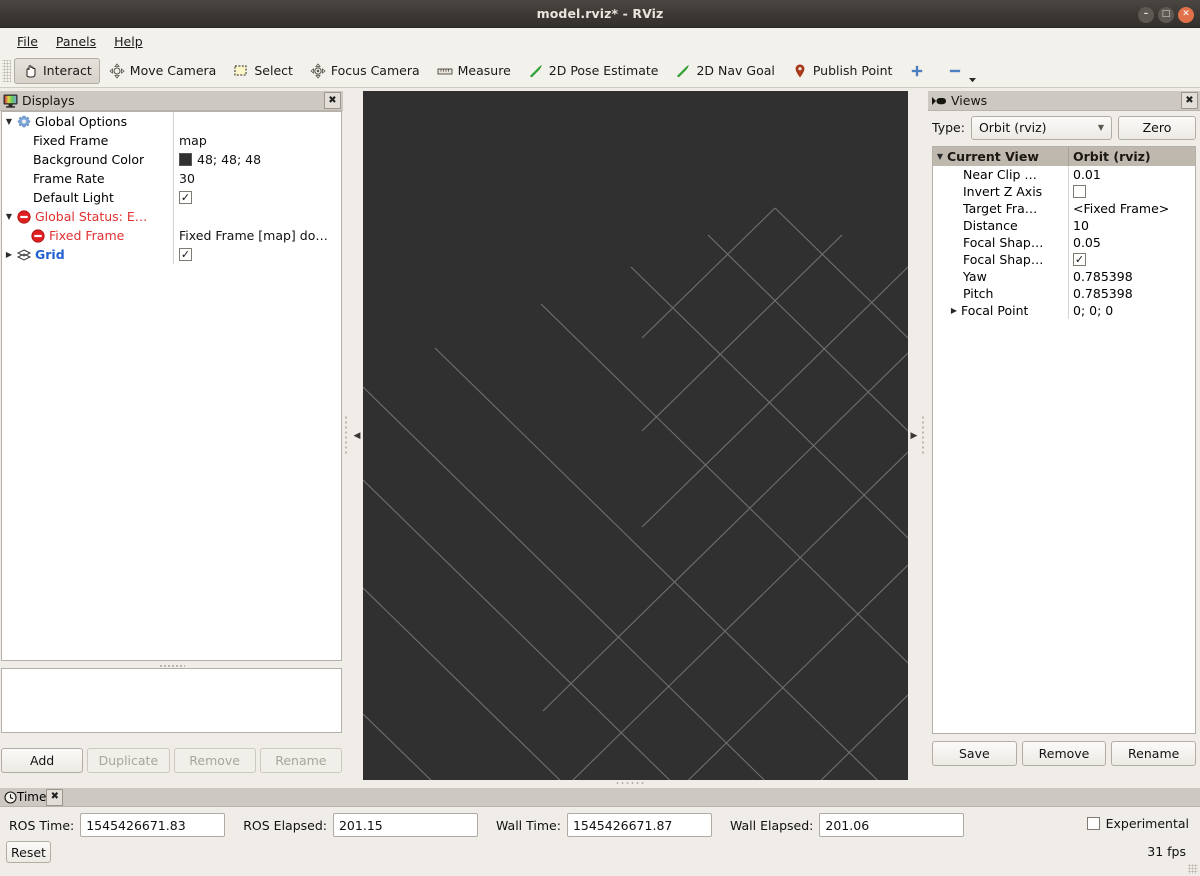 The image size is (1200, 876). I want to click on views-row-value: 10, so click(1131, 225).